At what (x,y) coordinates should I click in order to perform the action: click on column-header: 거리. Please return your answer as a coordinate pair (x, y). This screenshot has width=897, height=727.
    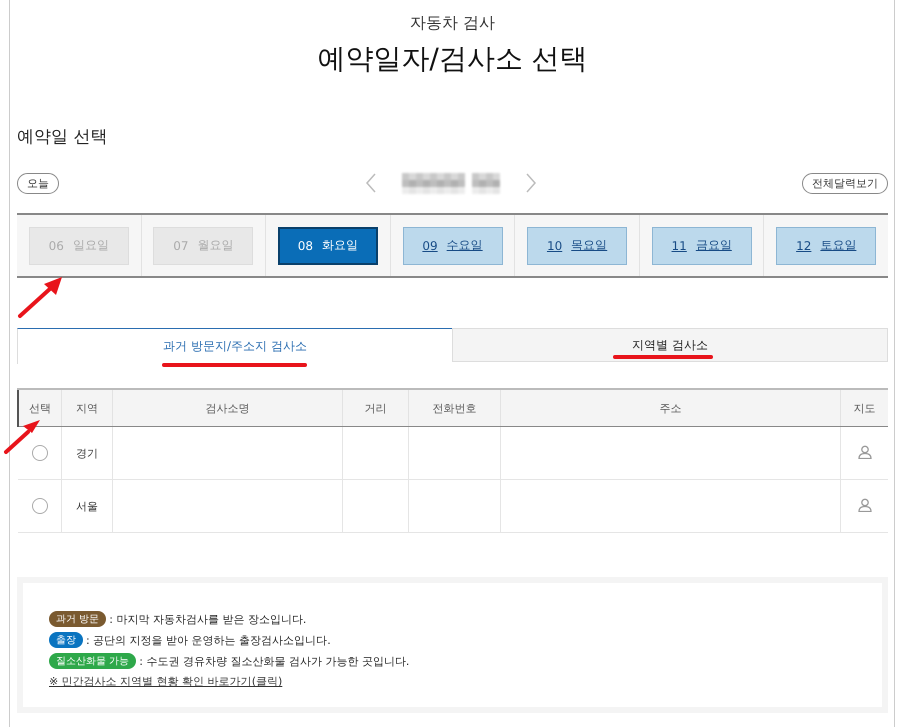
    Looking at the image, I should click on (375, 407).